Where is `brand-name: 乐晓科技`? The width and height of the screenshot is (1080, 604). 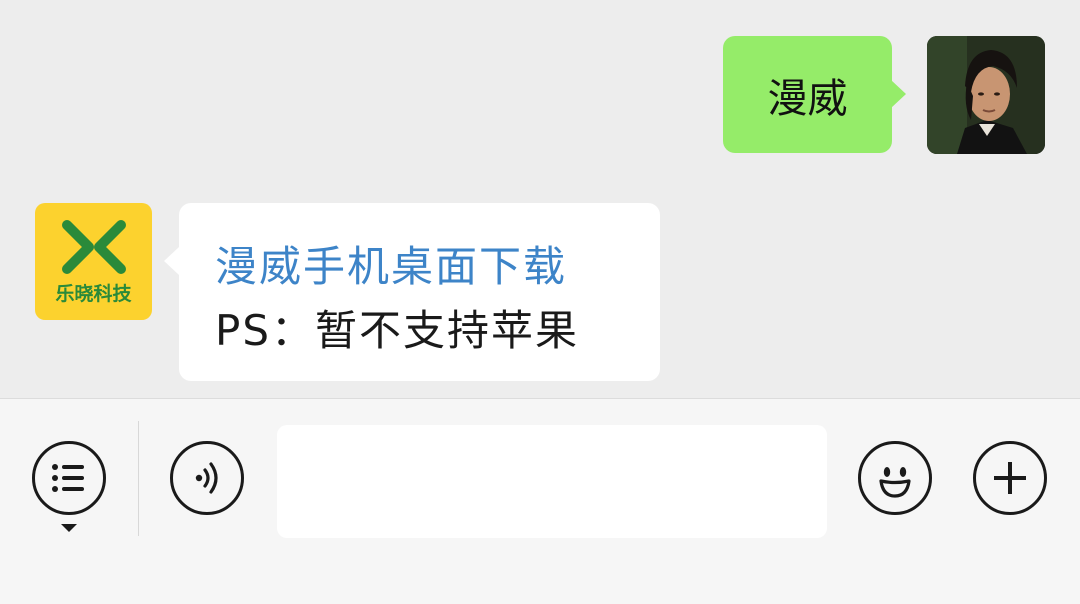
brand-name: 乐晓科技 is located at coordinates (93, 294).